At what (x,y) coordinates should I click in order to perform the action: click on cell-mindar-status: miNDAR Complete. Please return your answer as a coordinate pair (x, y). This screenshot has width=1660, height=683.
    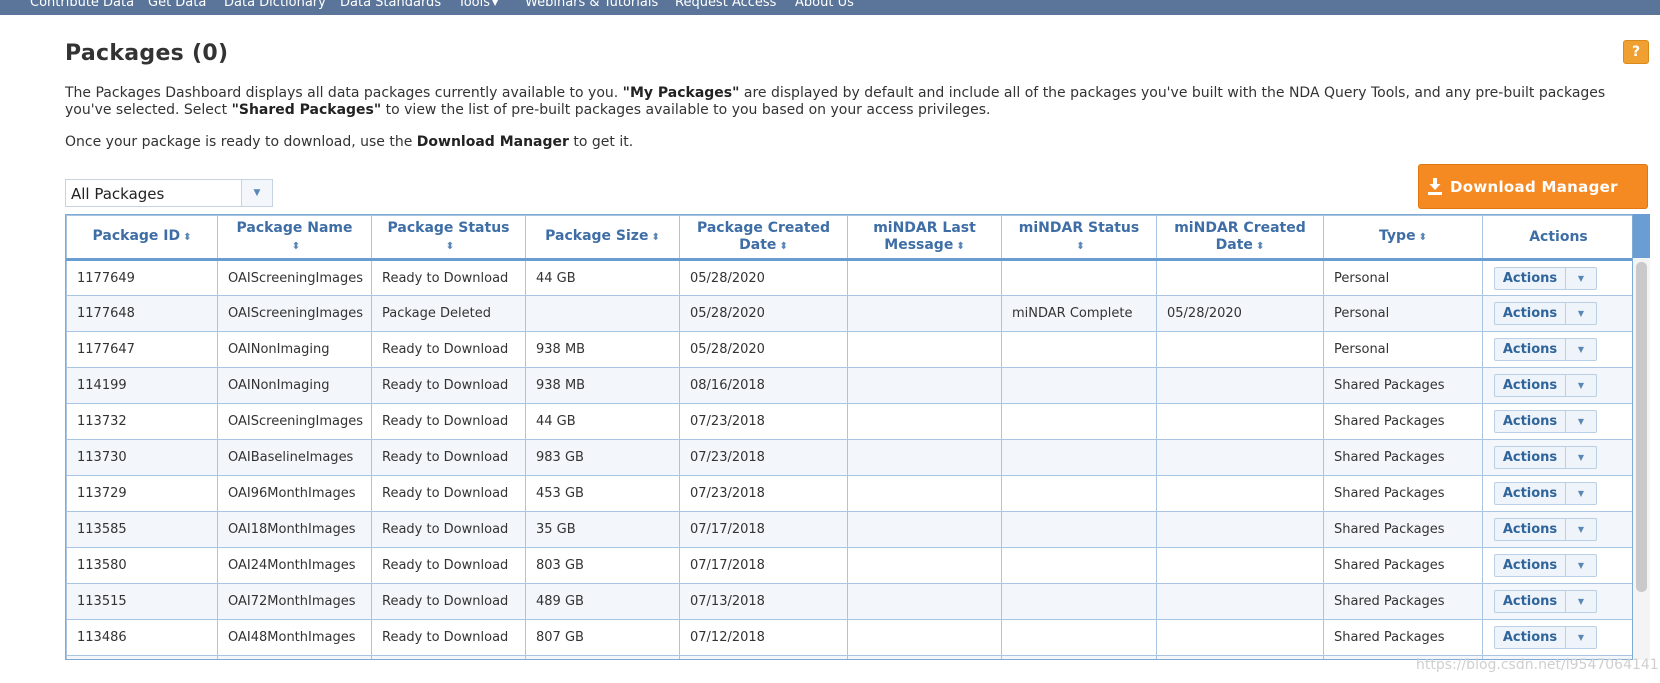
    Looking at the image, I should click on (1079, 313).